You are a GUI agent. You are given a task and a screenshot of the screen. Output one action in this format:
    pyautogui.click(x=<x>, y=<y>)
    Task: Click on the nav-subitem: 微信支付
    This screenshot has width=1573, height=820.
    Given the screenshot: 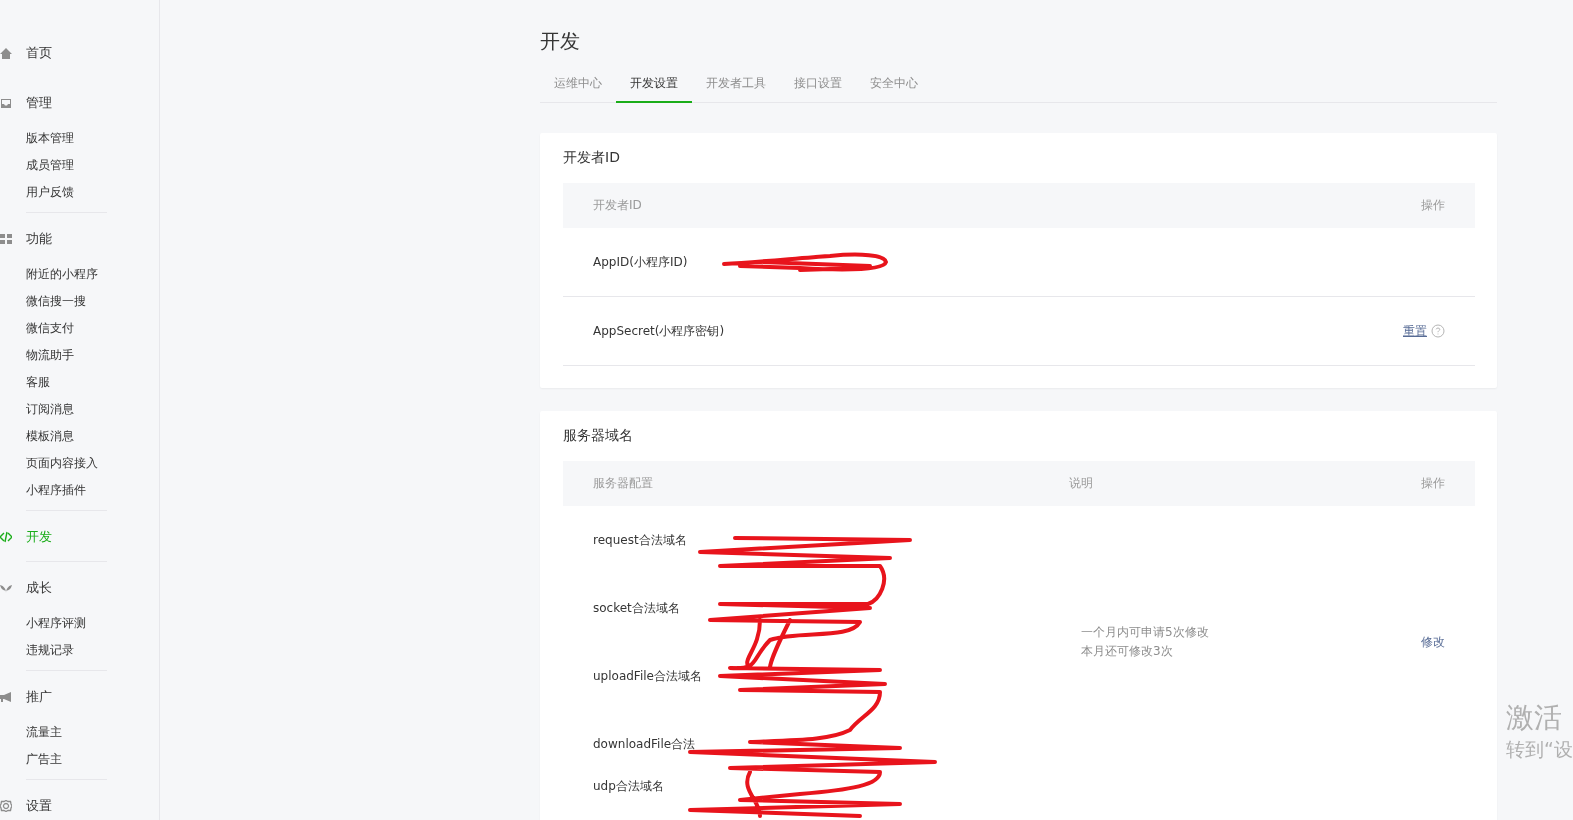 What is the action you would take?
    pyautogui.click(x=50, y=328)
    